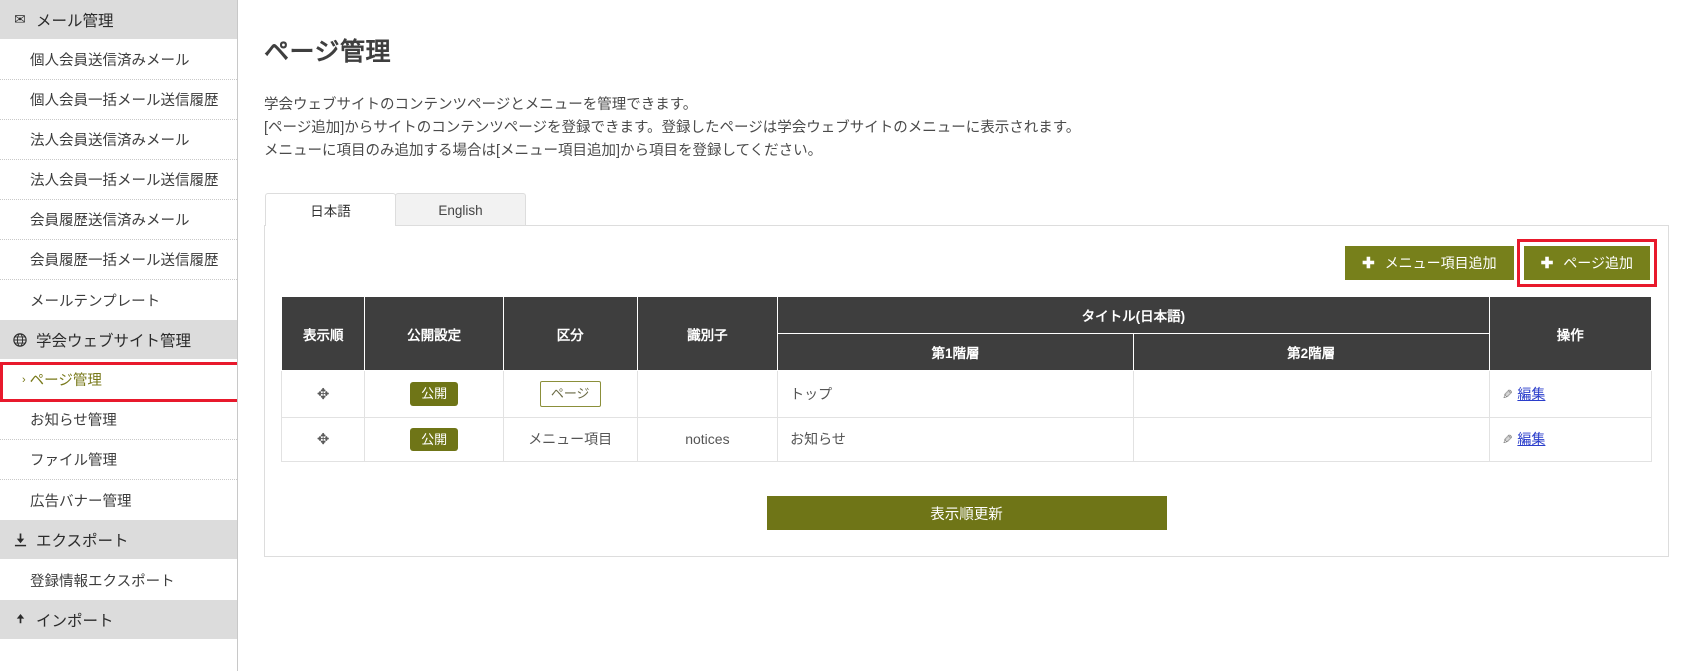  I want to click on description-line-3: メニューに項目のみ追加する場合は[メニュー項目追加]から項目を登録してください。, so click(543, 151).